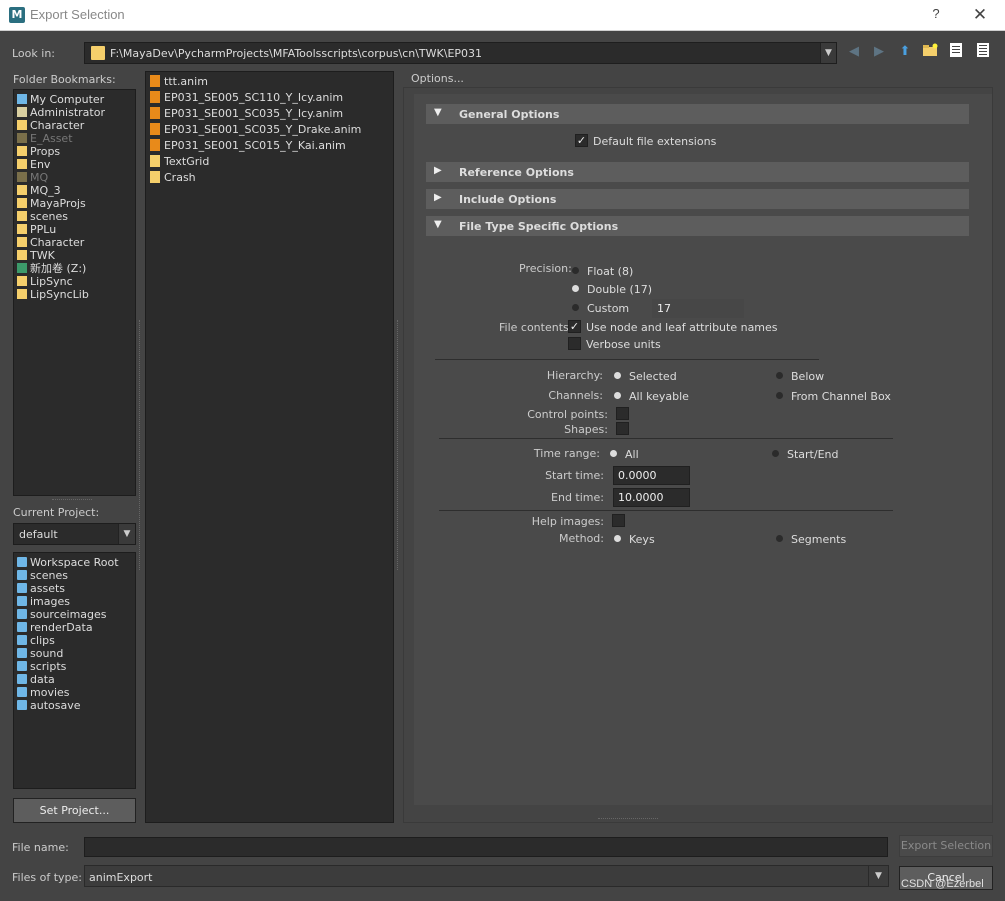 This screenshot has width=1005, height=901. I want to click on bookmark-item: Props, so click(38, 151).